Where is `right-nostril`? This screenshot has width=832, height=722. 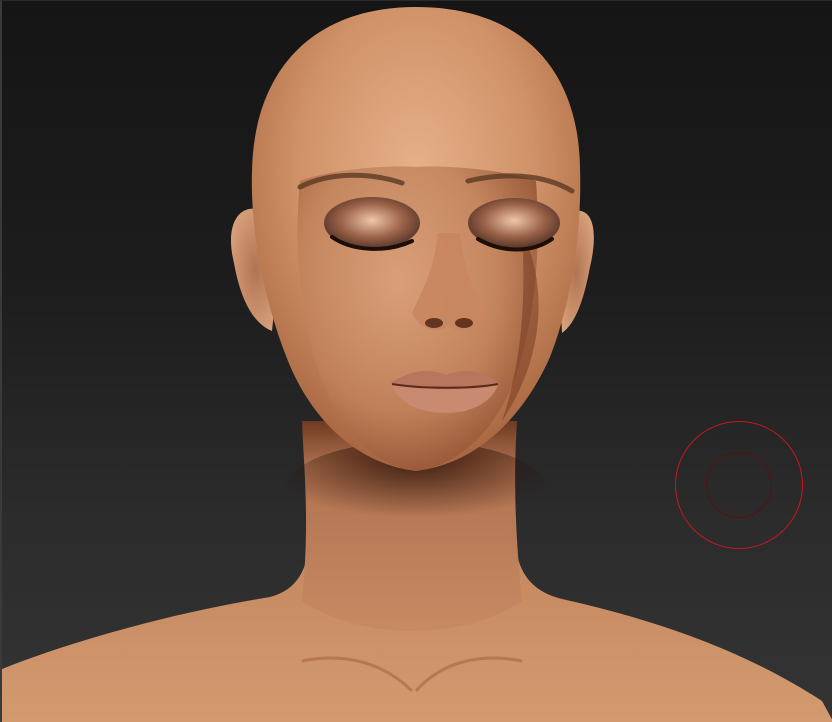
right-nostril is located at coordinates (464, 323).